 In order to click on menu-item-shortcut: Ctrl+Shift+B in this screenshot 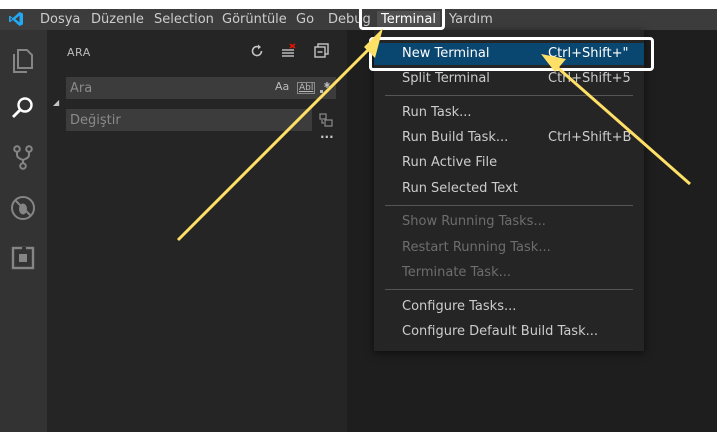, I will do `click(590, 137)`.